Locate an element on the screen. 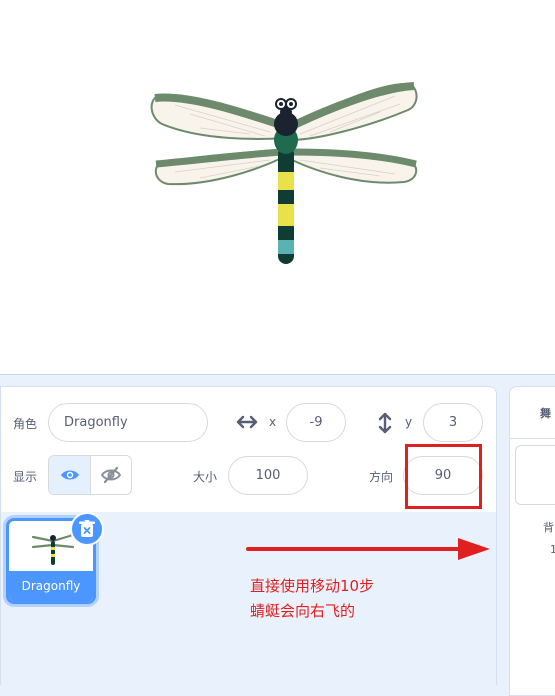  x-label: x is located at coordinates (273, 422).